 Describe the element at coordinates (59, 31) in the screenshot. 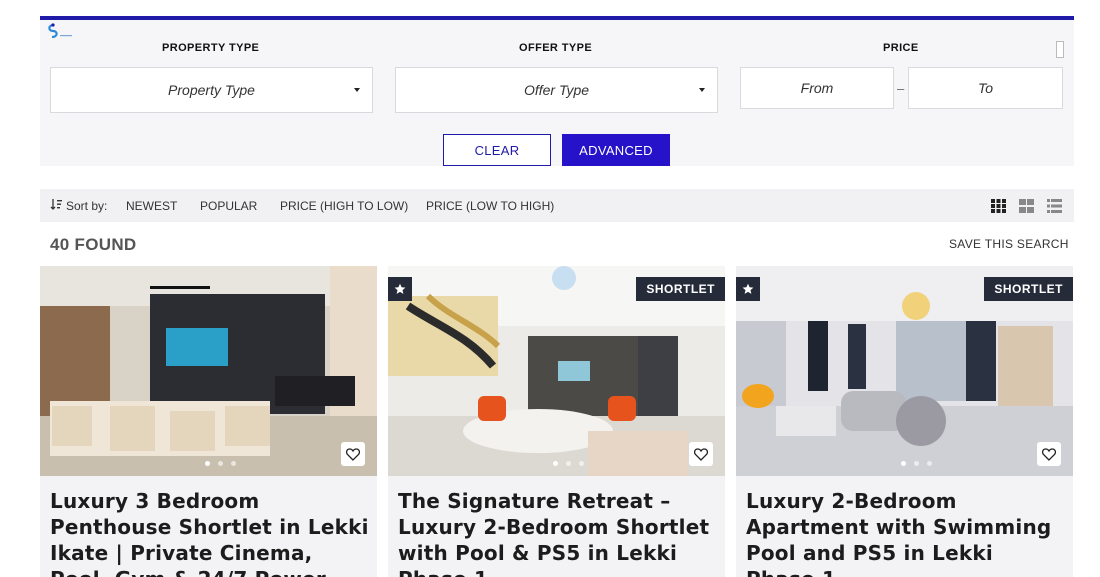

I see `site-logo` at that location.